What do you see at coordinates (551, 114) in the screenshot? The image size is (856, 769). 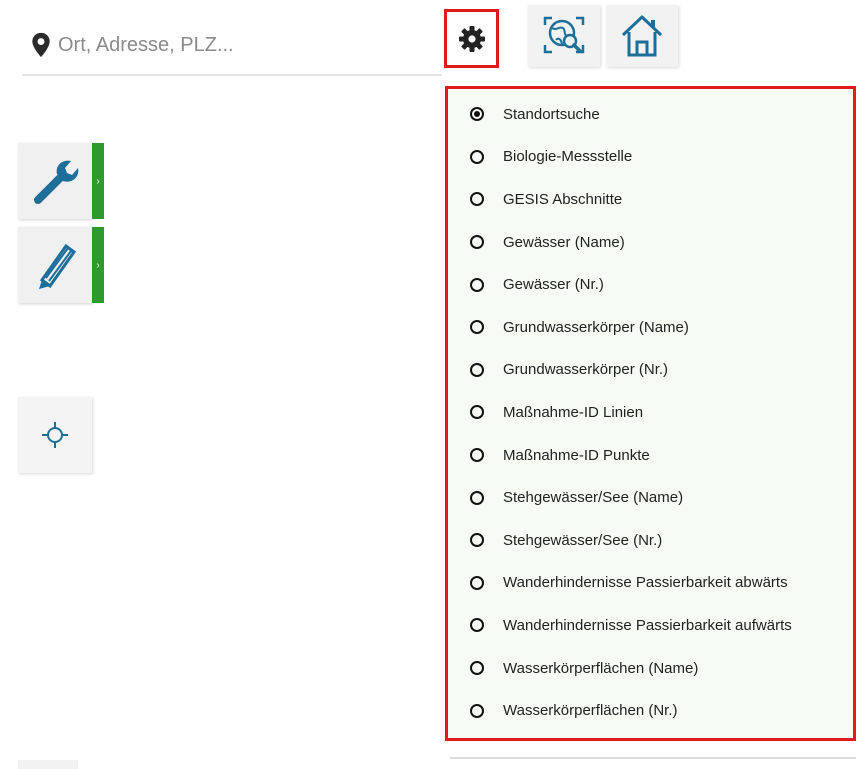 I see `option-label: Standortsuche` at bounding box center [551, 114].